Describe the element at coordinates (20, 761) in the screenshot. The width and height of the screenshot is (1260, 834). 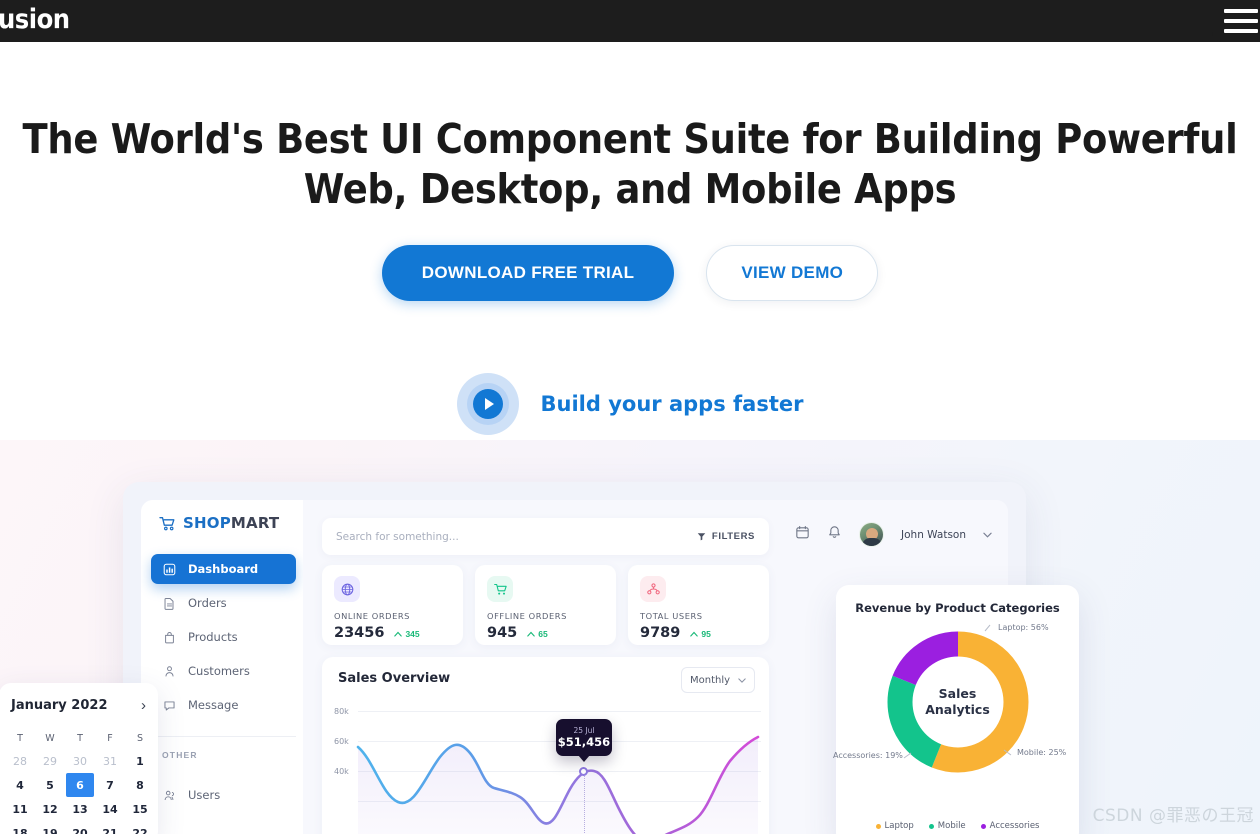
I see `calendar-day: 28` at that location.